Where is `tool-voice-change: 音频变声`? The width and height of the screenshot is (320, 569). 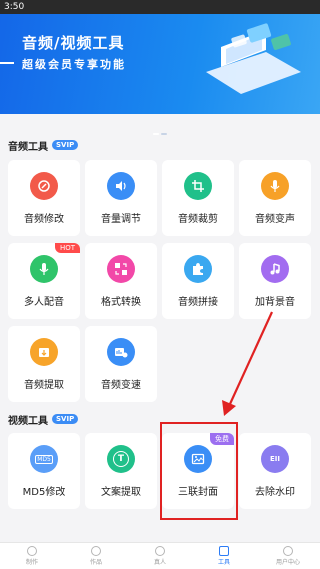
tool-voice-change: 音频变声 is located at coordinates (275, 198).